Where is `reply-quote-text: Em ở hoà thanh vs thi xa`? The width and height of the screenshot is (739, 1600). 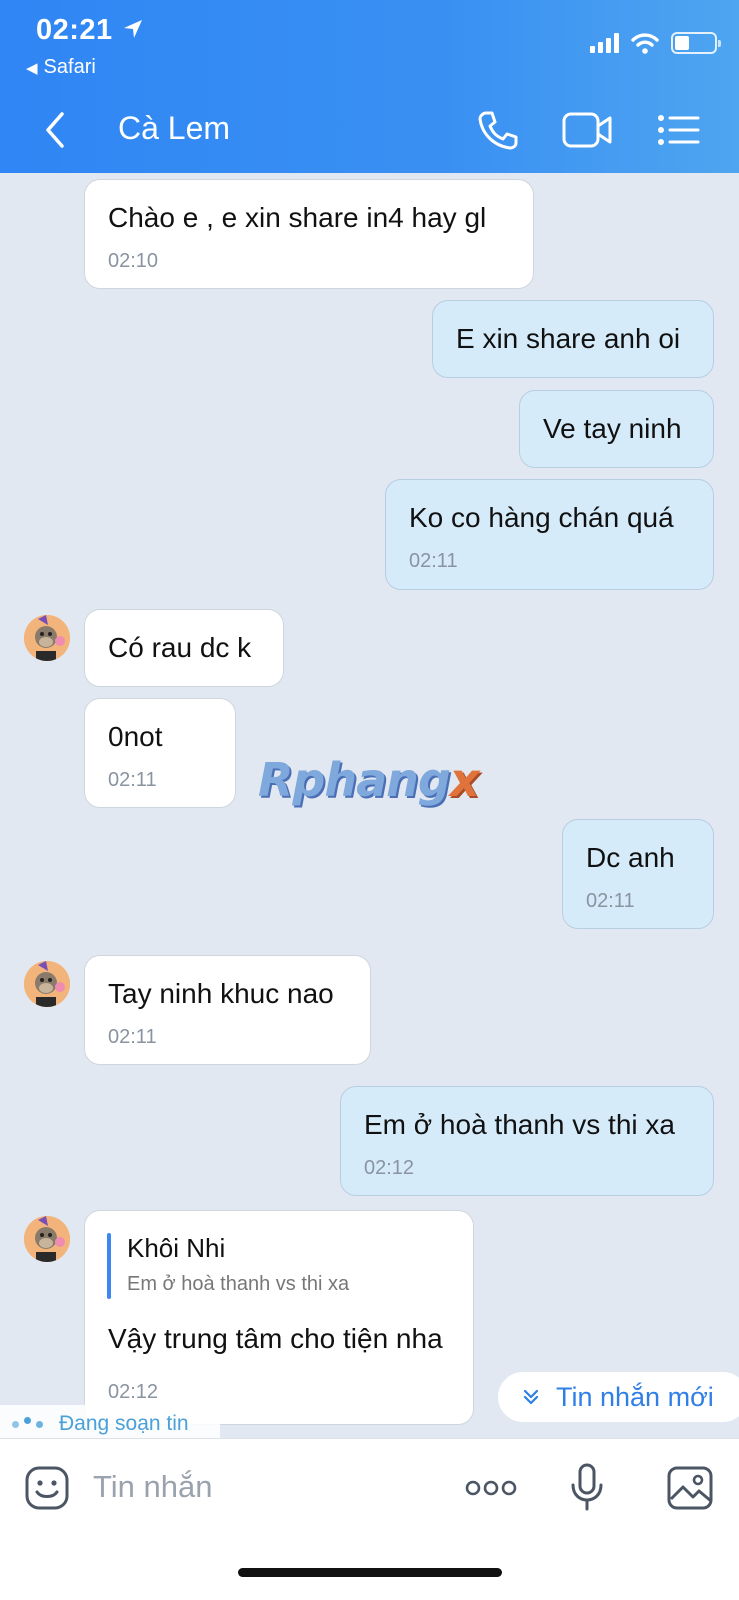 reply-quote-text: Em ở hoà thanh vs thi xa is located at coordinates (238, 1284).